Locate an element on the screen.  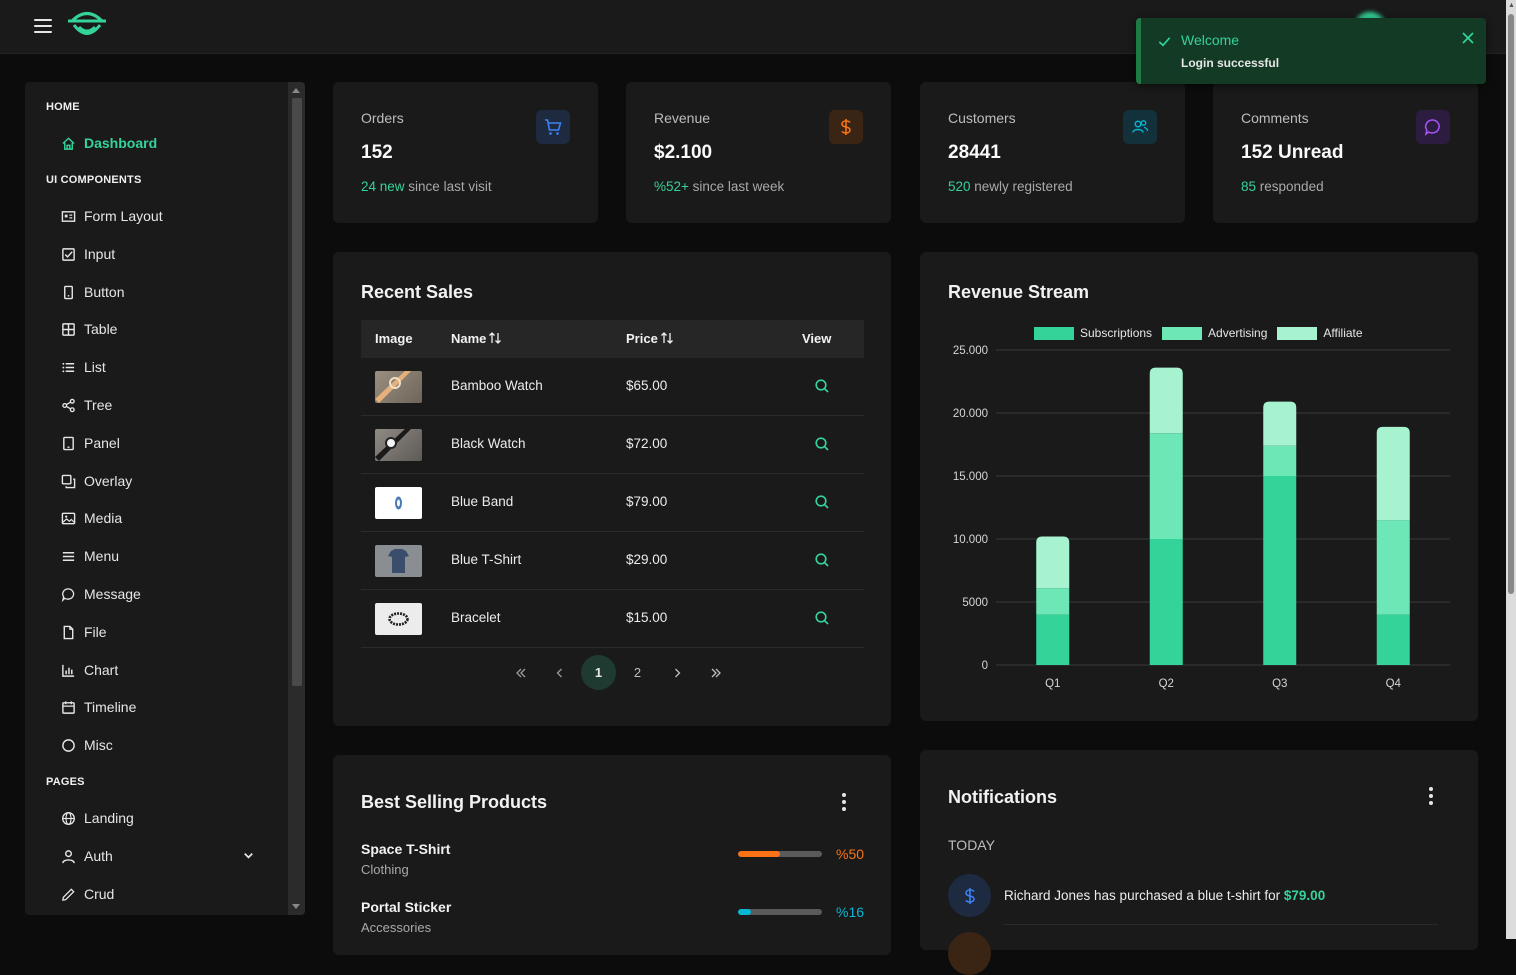
sidebar-item-chart: Chart is located at coordinates (89, 670).